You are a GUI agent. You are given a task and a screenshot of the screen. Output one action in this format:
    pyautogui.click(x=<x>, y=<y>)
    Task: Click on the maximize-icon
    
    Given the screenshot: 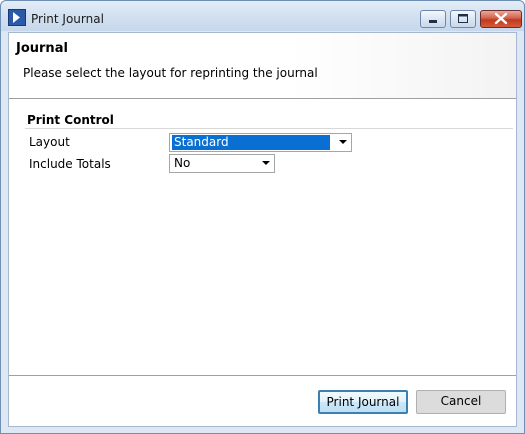 What is the action you would take?
    pyautogui.click(x=463, y=18)
    